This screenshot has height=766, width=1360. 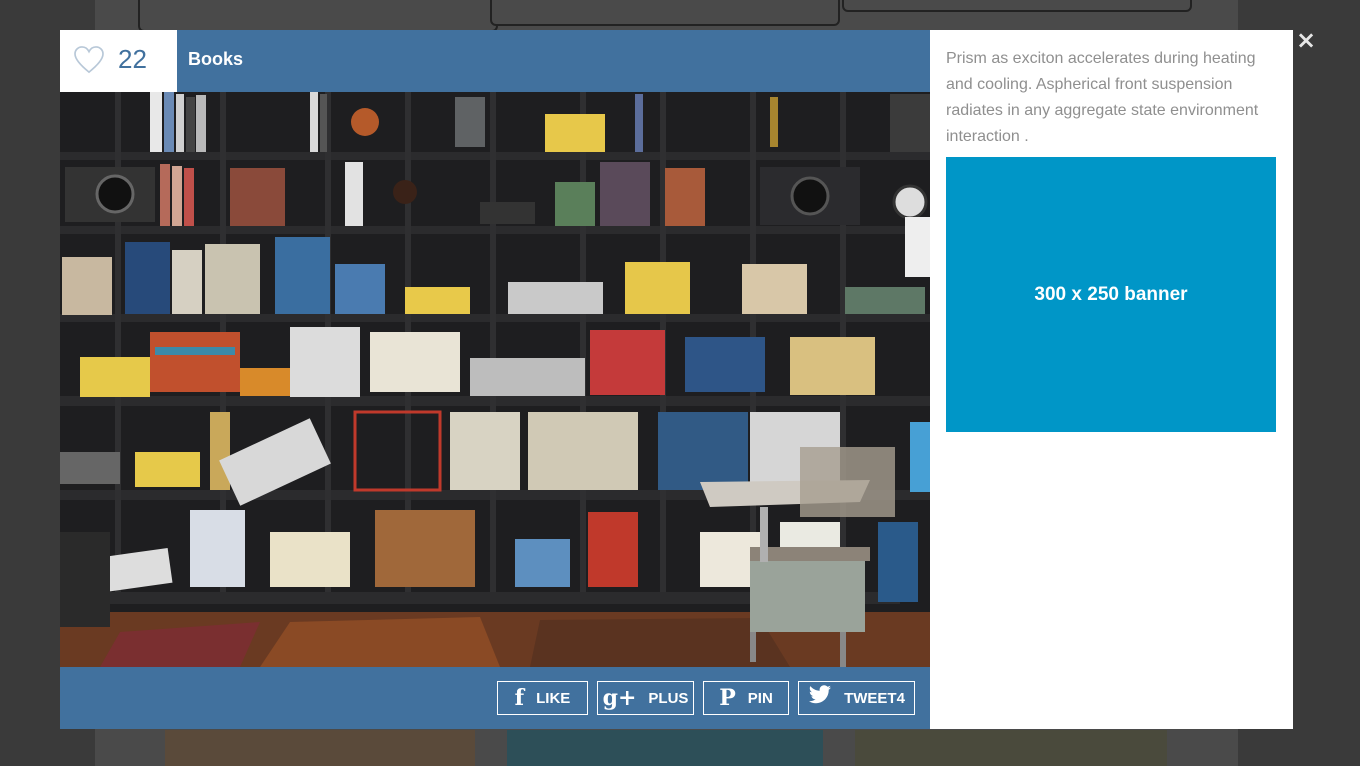 I want to click on share-bar: f LIKE g+ PLUS P PIN TWEET4, so click(x=495, y=698).